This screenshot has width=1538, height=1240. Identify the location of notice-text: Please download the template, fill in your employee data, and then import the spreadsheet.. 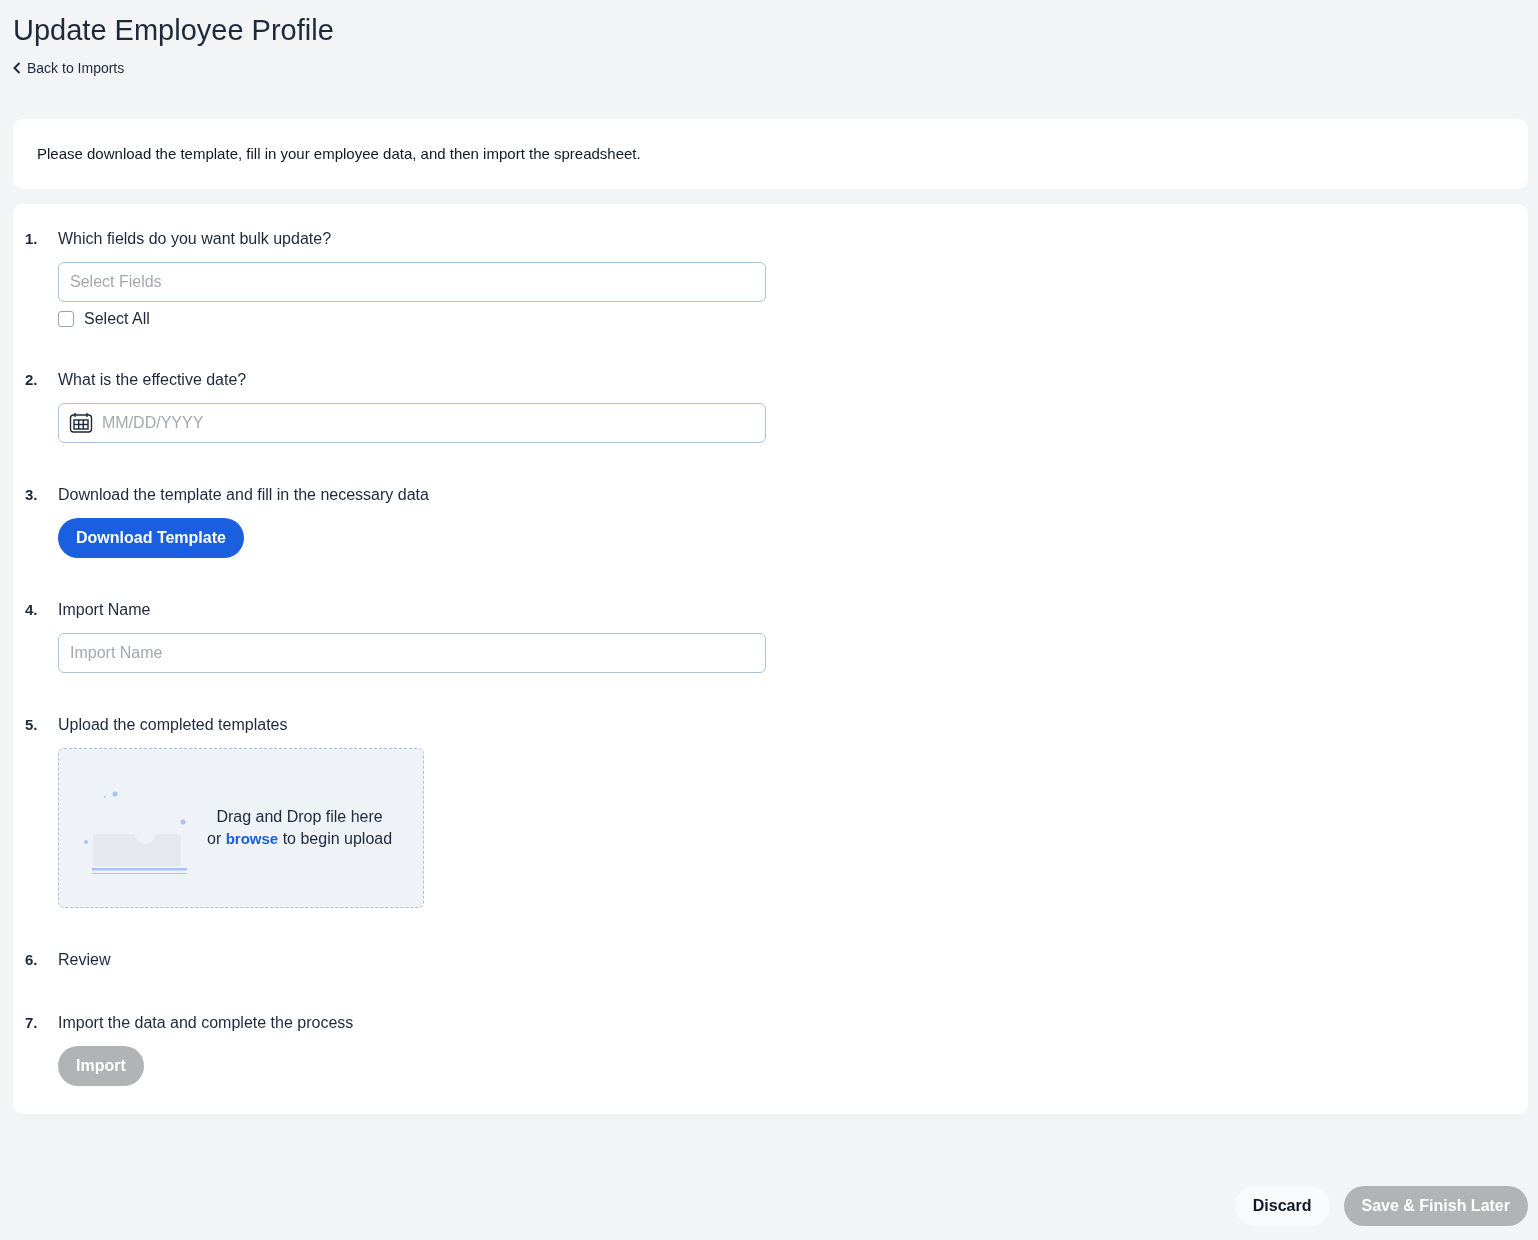
(339, 153).